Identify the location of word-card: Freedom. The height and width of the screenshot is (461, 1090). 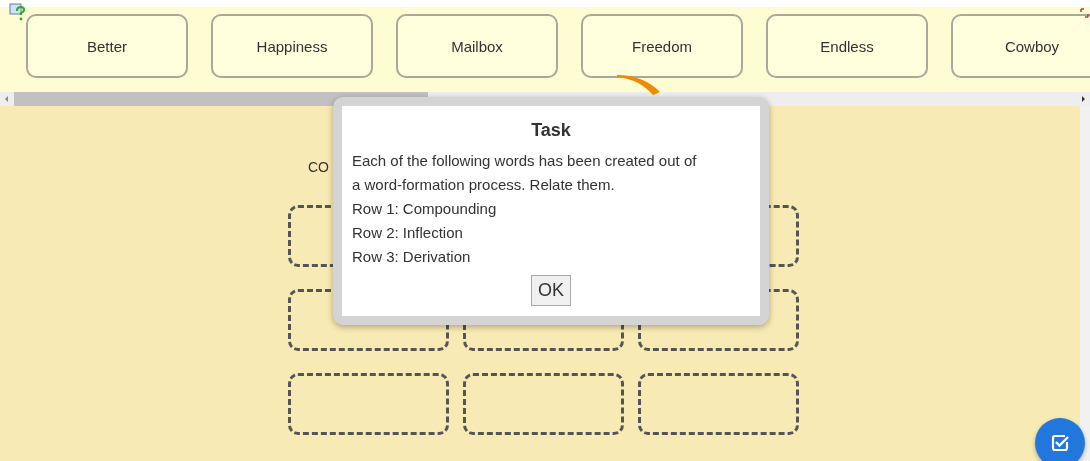
(662, 46).